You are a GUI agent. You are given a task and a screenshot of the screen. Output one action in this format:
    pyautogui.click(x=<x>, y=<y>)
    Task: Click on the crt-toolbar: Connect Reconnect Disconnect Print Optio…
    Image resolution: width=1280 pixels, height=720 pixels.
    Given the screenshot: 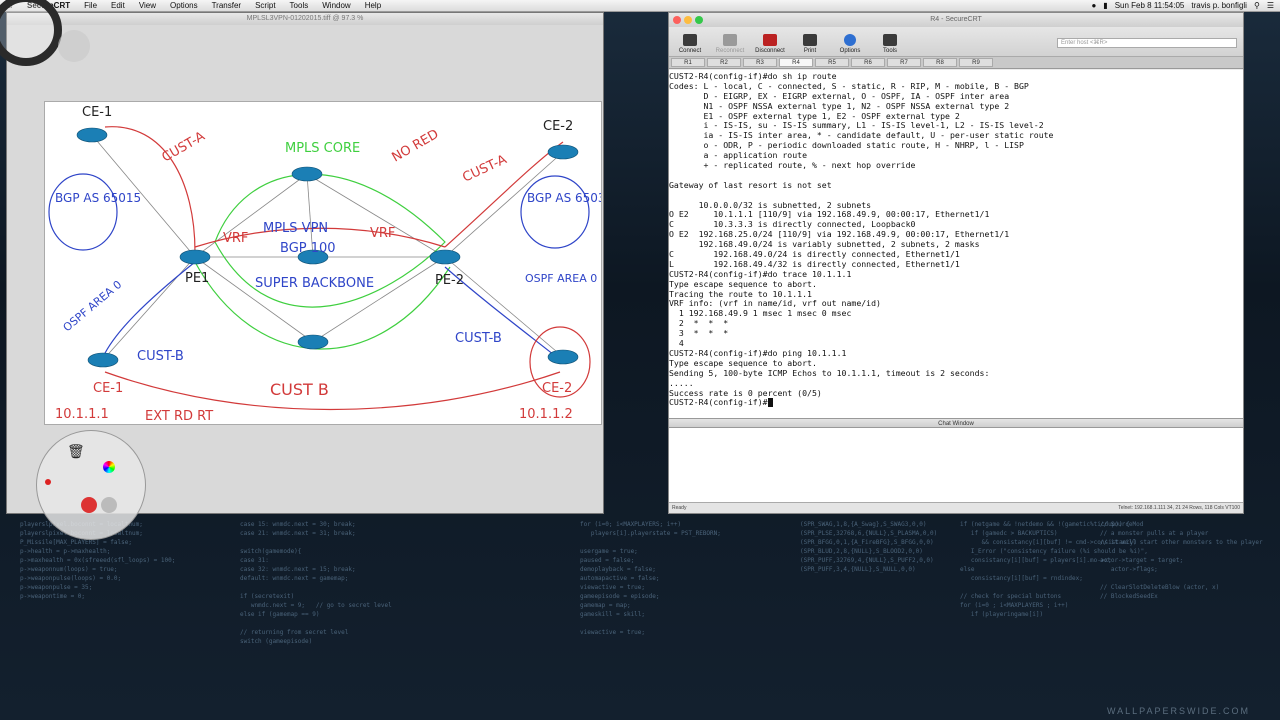 What is the action you would take?
    pyautogui.click(x=956, y=42)
    